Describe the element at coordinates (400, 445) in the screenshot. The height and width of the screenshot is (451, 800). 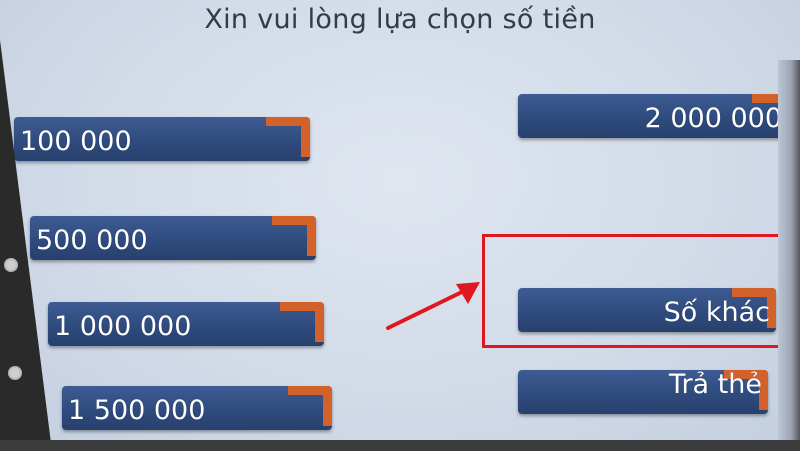
I see `screen-bezel-bottom` at that location.